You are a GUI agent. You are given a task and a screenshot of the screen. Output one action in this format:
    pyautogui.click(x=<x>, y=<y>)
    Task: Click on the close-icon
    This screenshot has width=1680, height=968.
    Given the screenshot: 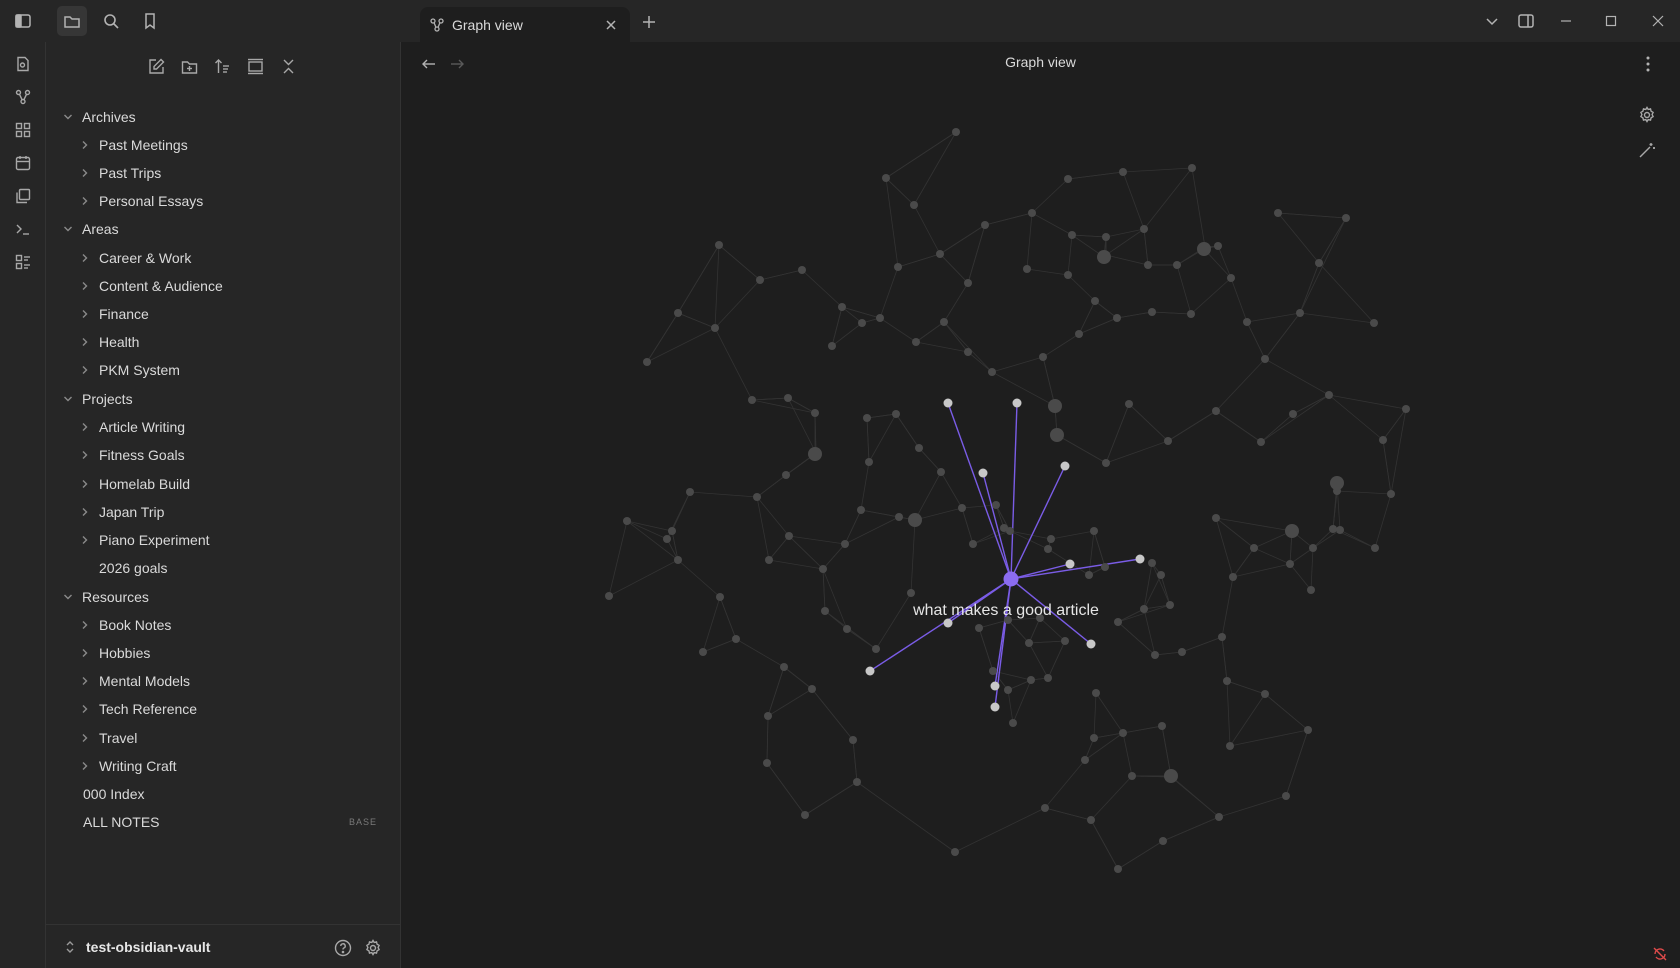 What is the action you would take?
    pyautogui.click(x=611, y=25)
    